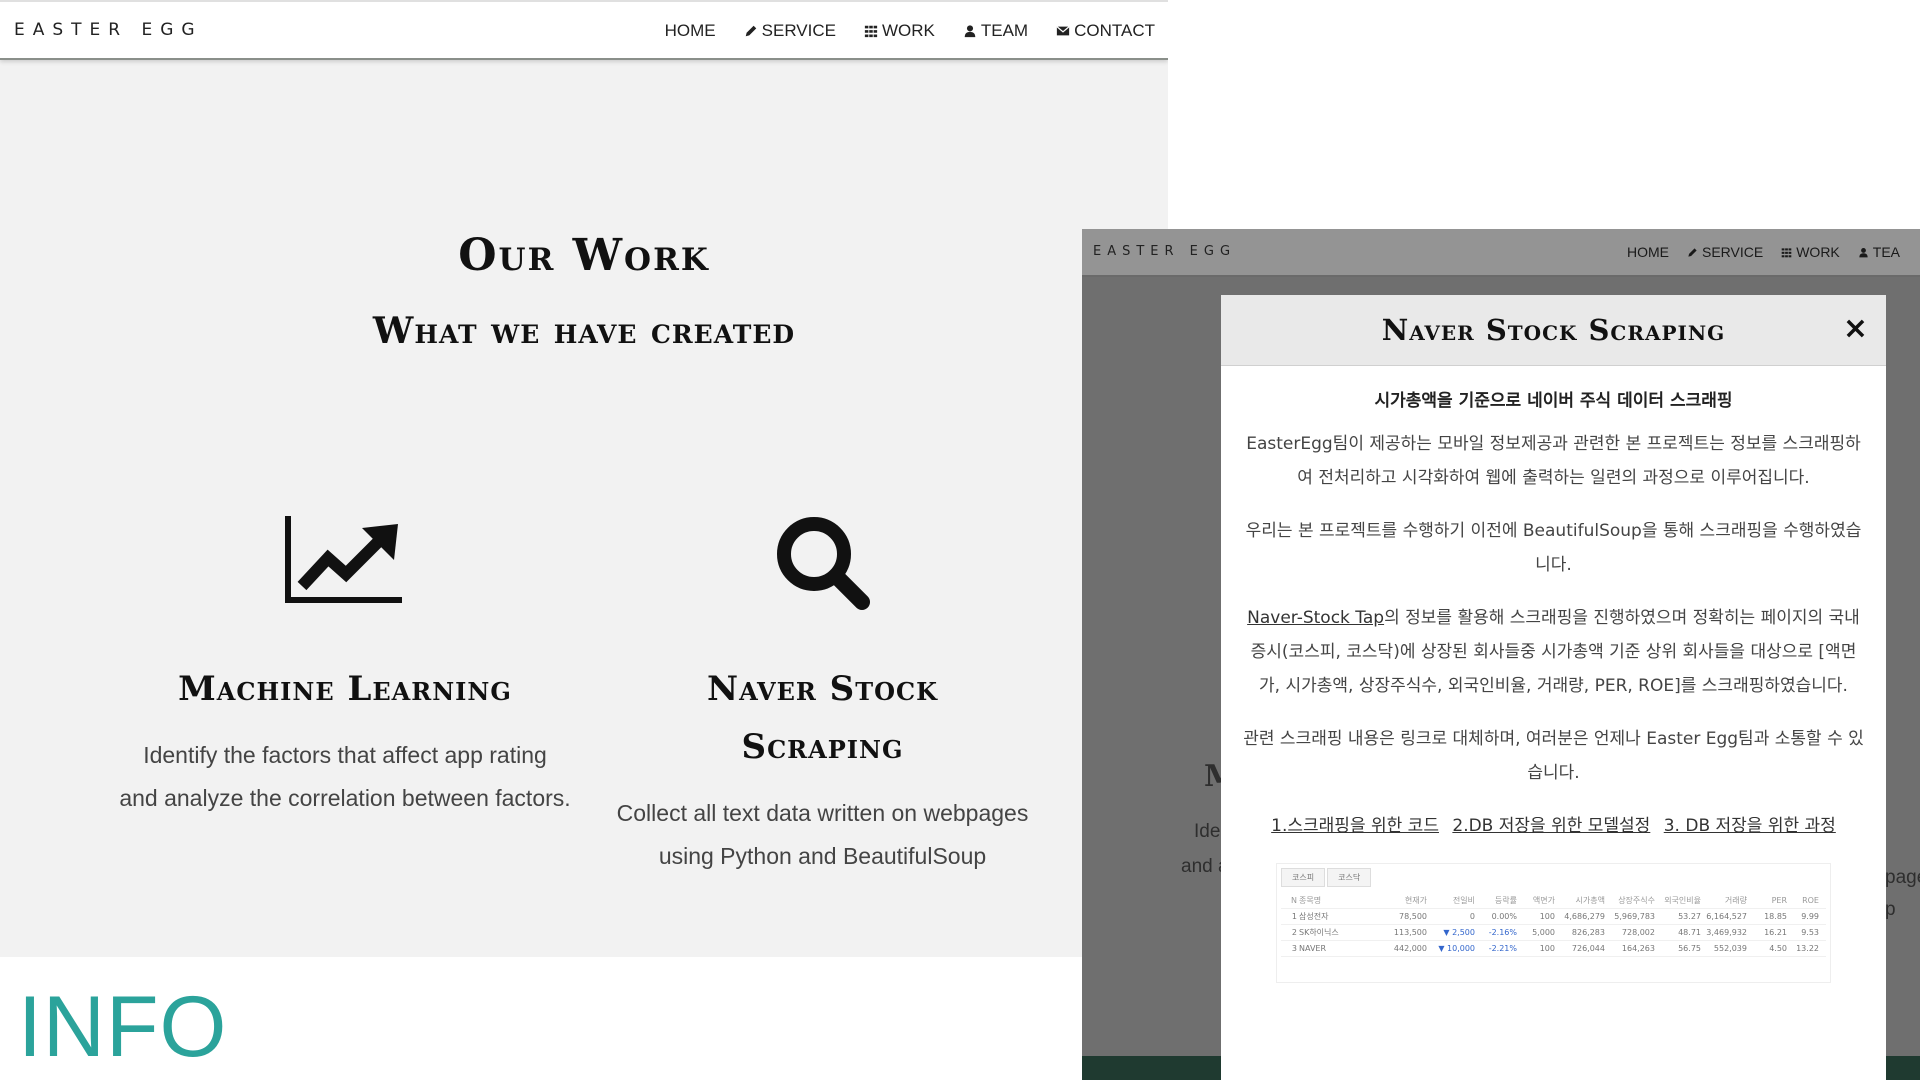 This screenshot has height=1080, width=1920. What do you see at coordinates (1638, 948) in the screenshot?
I see `table-cell: 164,263` at bounding box center [1638, 948].